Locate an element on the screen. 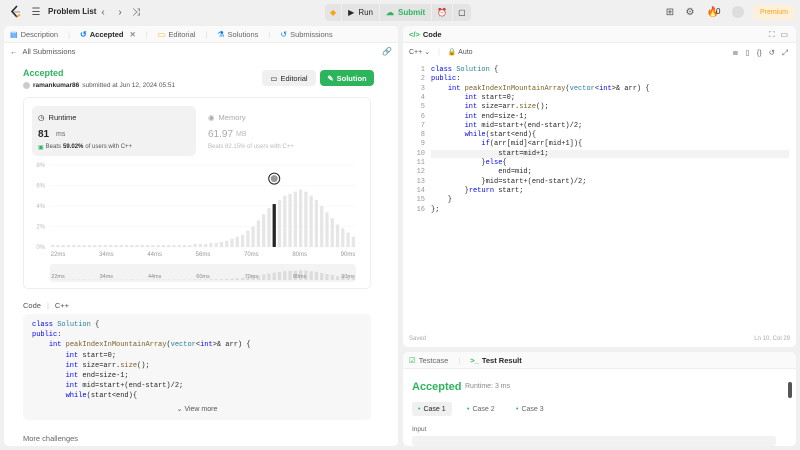 The width and height of the screenshot is (800, 450). timer-button: ⏰ is located at coordinates (442, 12).